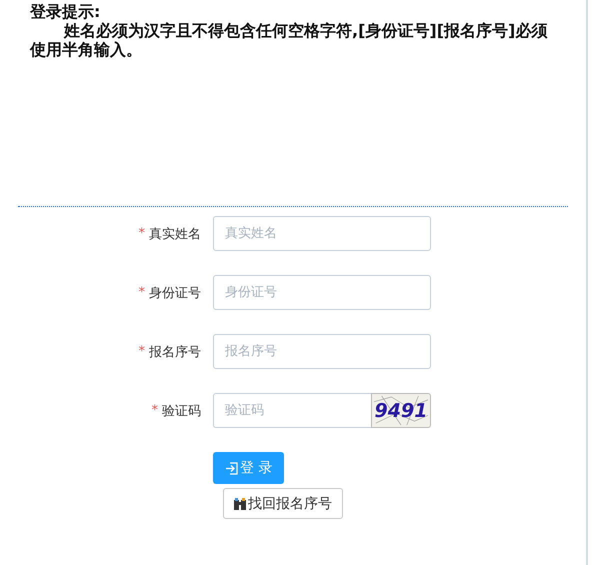 The width and height of the screenshot is (593, 565). I want to click on notice-text: 姓名必须为汉字且不得包含任何空格字符,[身份证号][报名序号]必须使用半角输入。, so click(289, 40).